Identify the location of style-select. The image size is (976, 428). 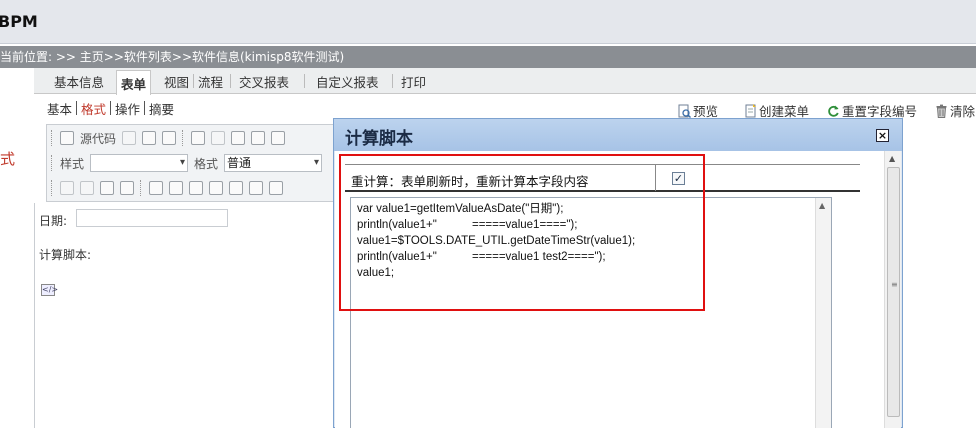
(139, 163).